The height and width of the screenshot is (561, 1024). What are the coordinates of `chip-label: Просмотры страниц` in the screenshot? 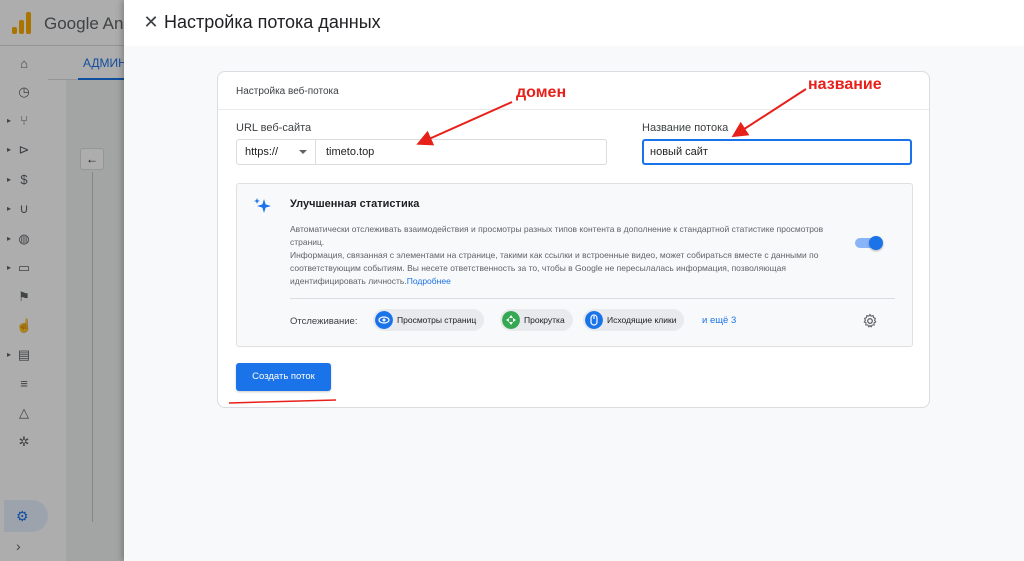 It's located at (437, 320).